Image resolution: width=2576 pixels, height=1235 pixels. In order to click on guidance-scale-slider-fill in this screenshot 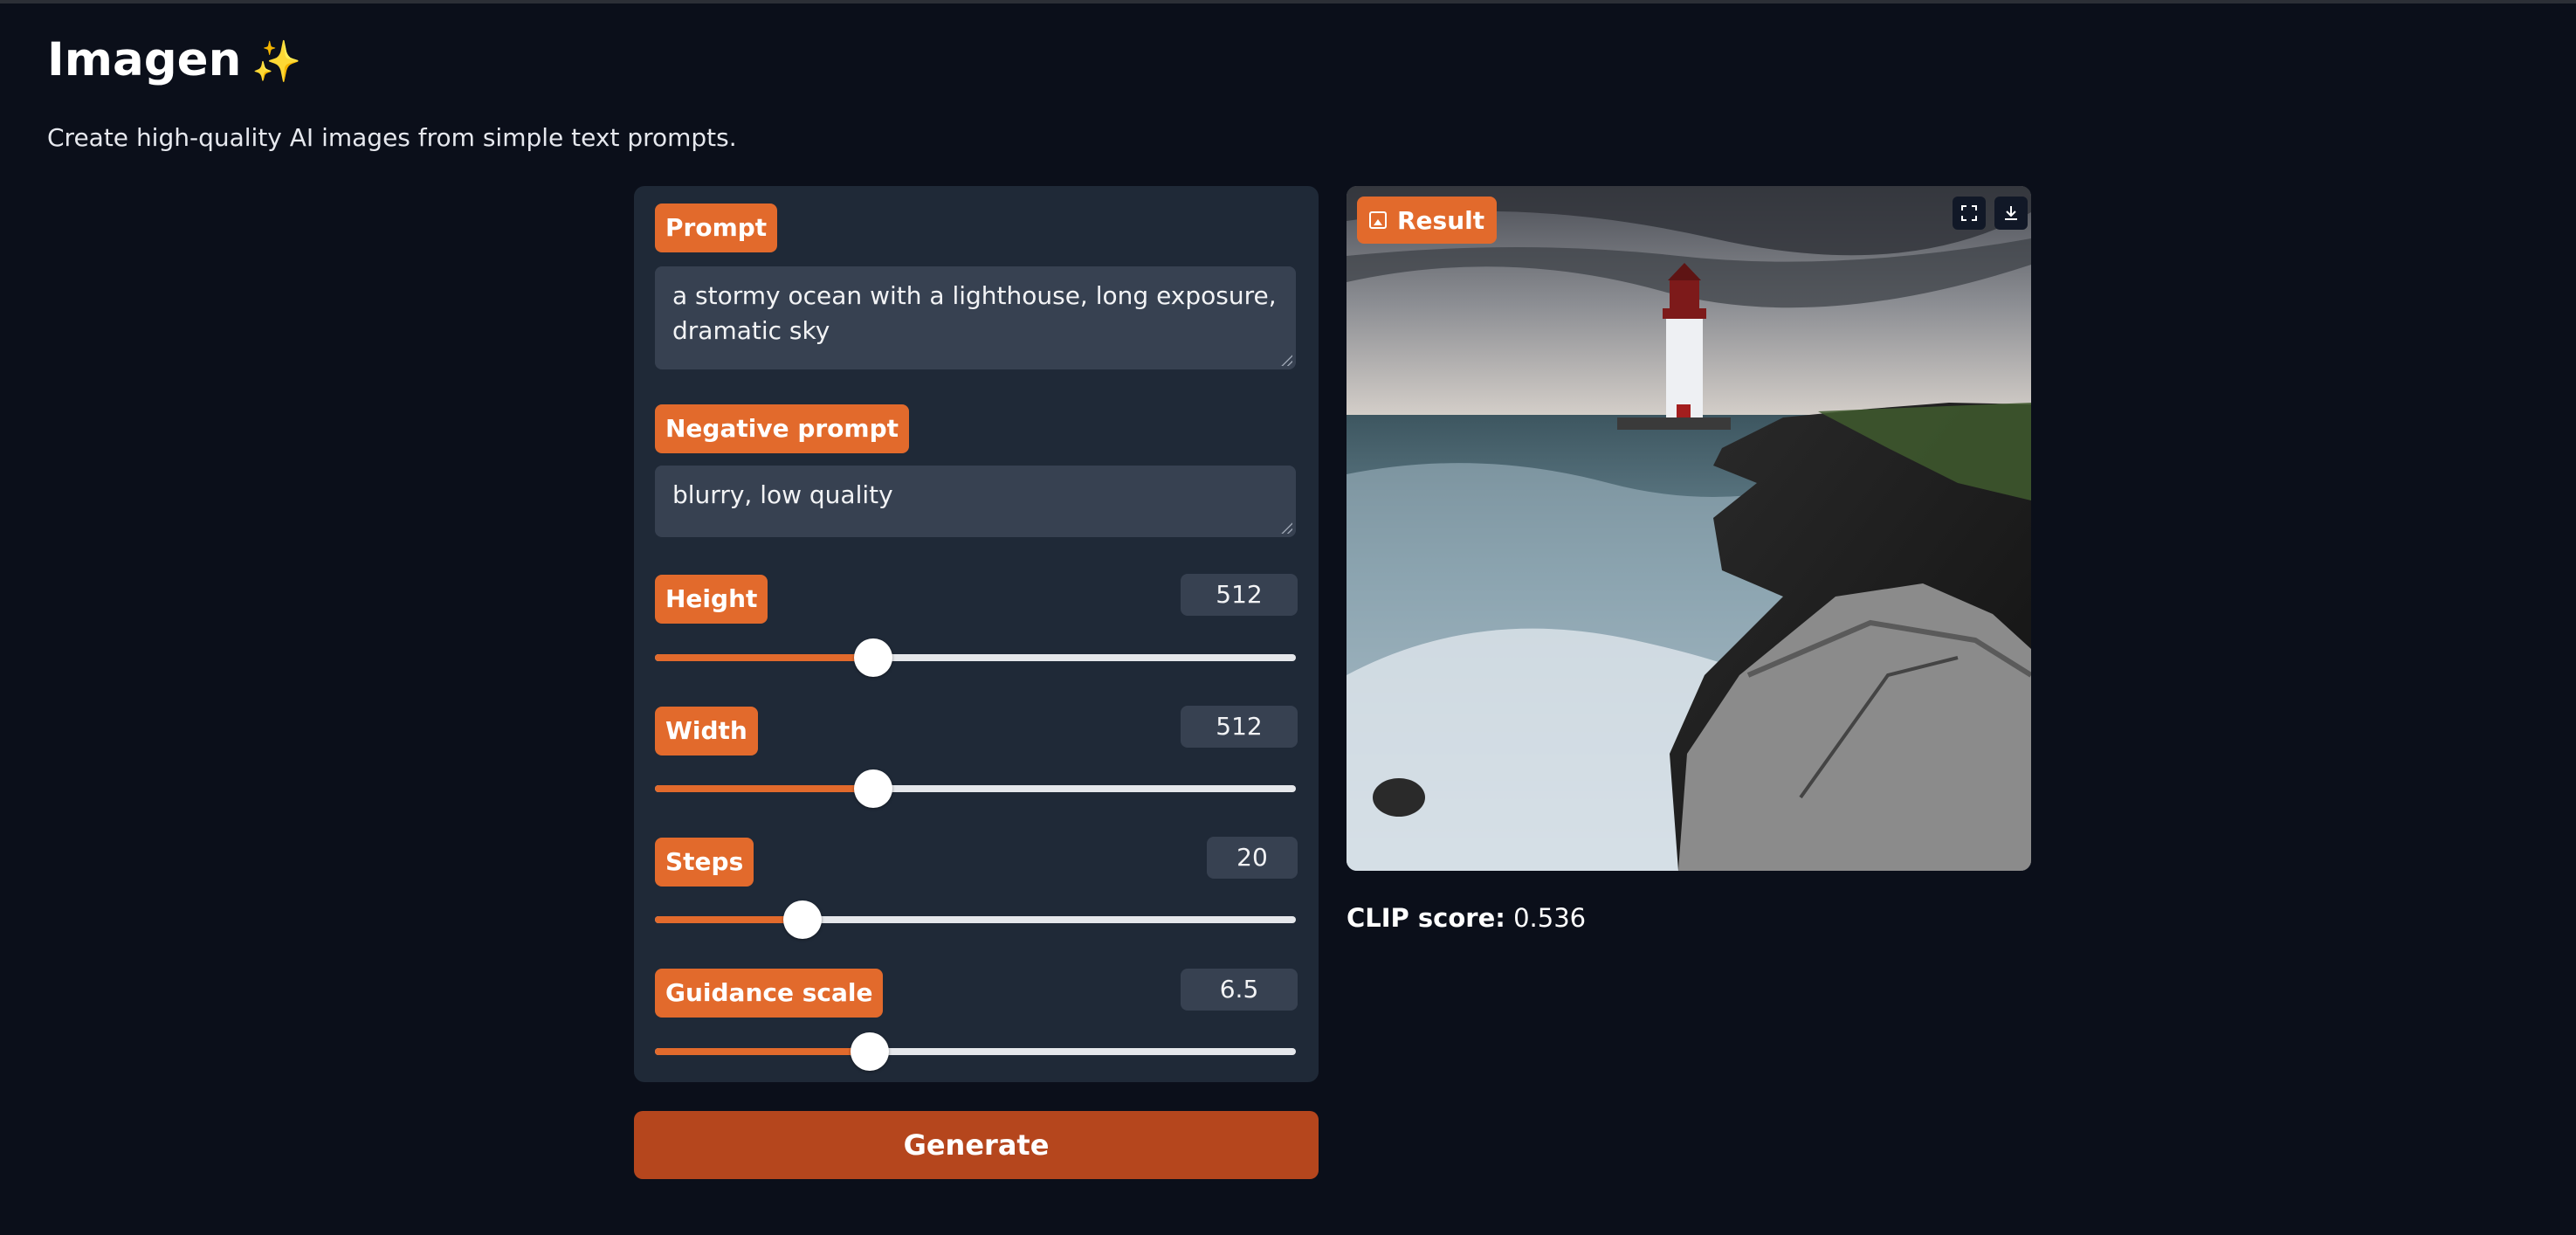, I will do `click(762, 1051)`.